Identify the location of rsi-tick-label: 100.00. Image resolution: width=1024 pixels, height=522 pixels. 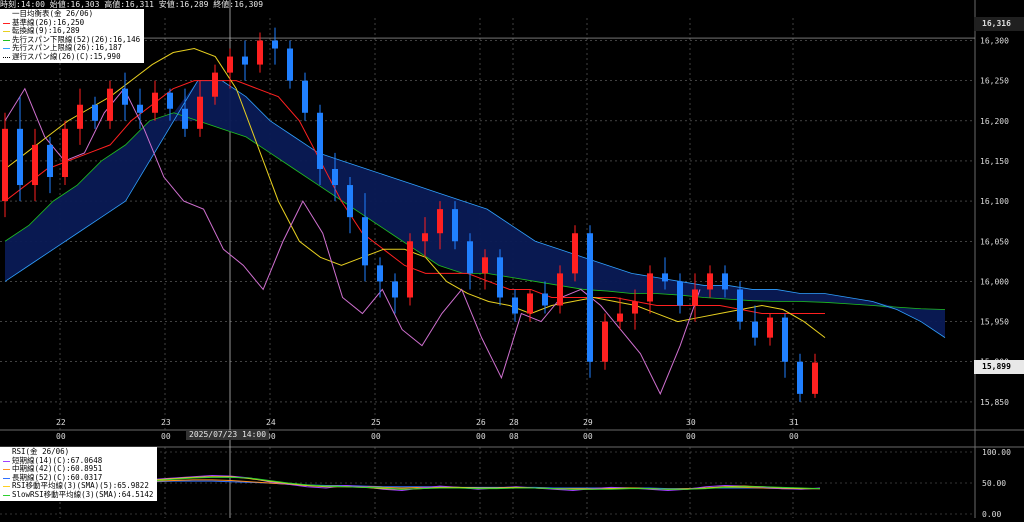
(996, 452).